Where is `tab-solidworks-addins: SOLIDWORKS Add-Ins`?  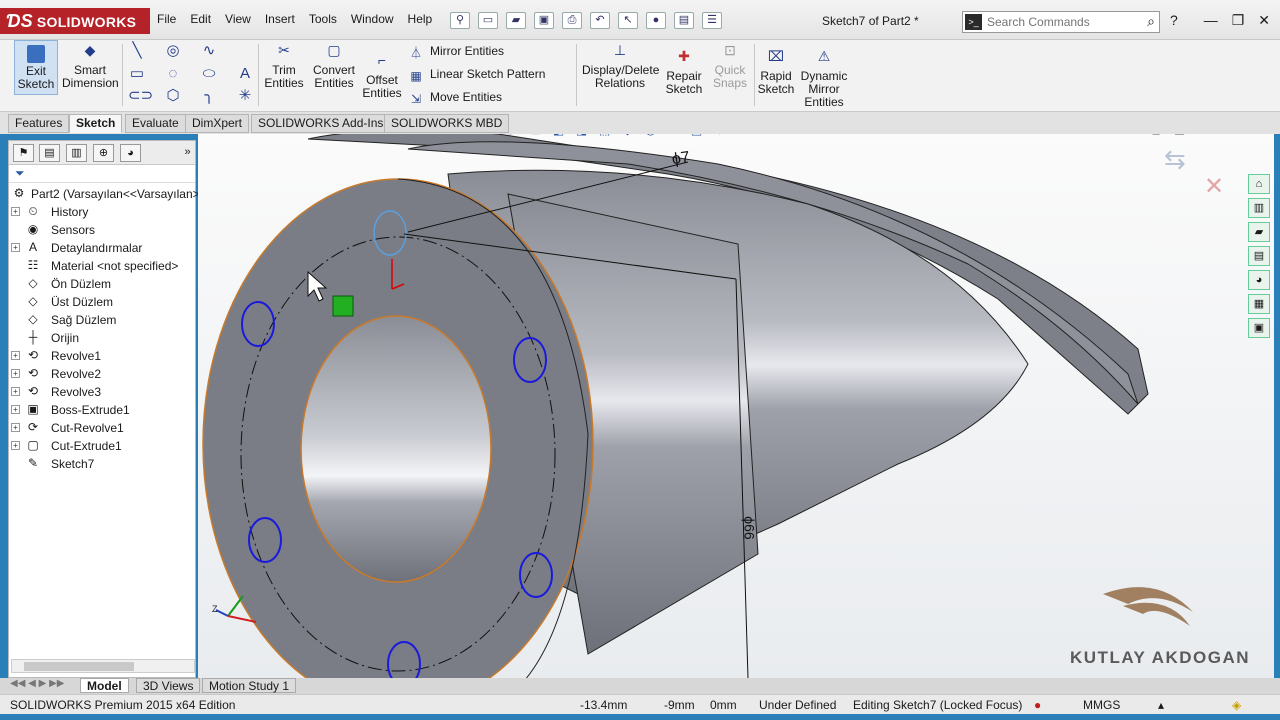 tab-solidworks-addins: SOLIDWORKS Add-Ins is located at coordinates (321, 123).